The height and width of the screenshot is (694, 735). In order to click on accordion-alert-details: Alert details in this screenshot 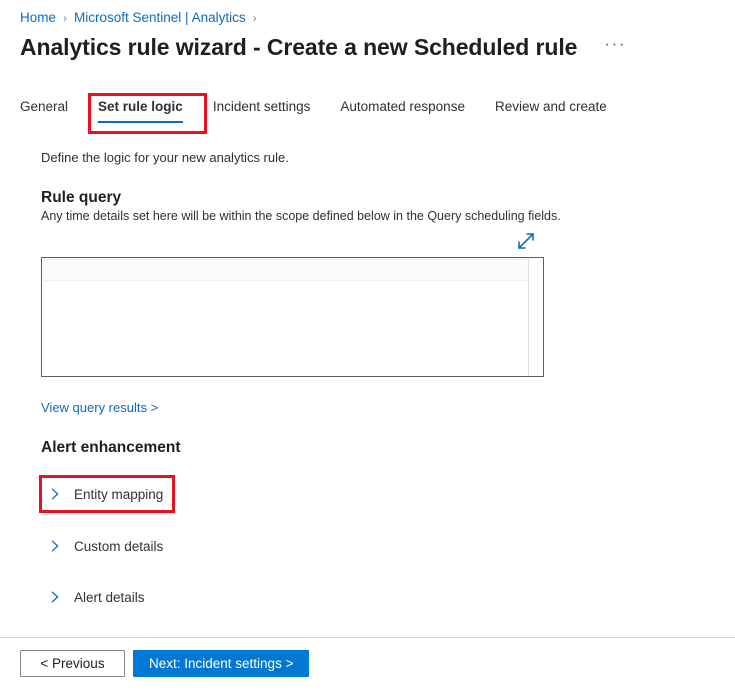, I will do `click(100, 597)`.